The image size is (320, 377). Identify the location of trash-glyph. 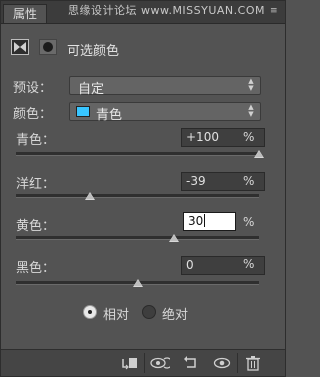
(253, 363).